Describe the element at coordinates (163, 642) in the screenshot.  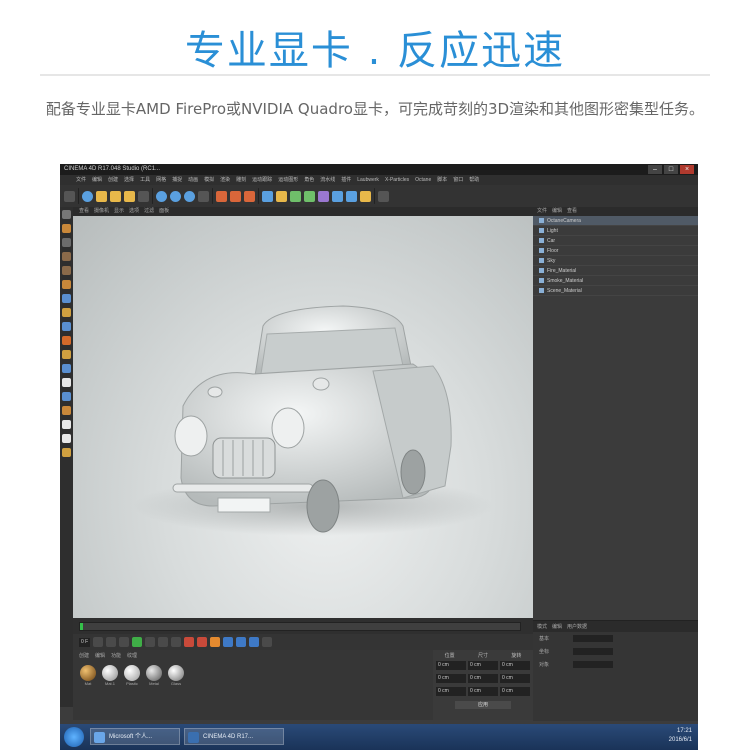
I see `next-key-icon` at that location.